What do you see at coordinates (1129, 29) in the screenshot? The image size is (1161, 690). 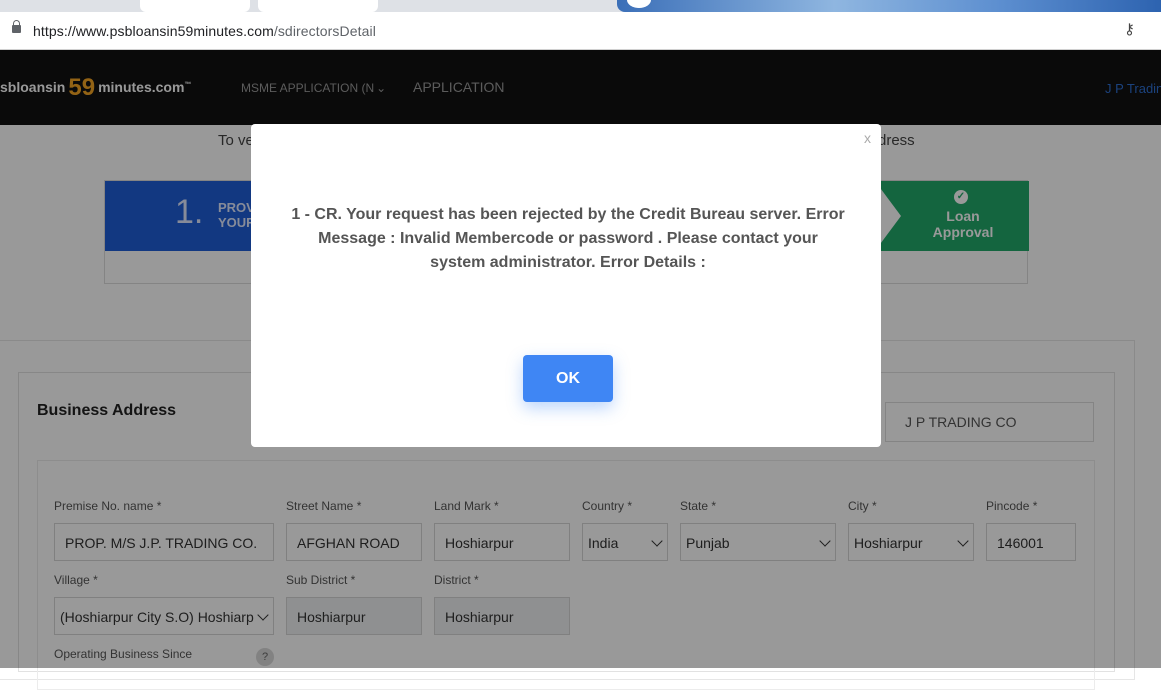 I see `key-icon: ⚷` at bounding box center [1129, 29].